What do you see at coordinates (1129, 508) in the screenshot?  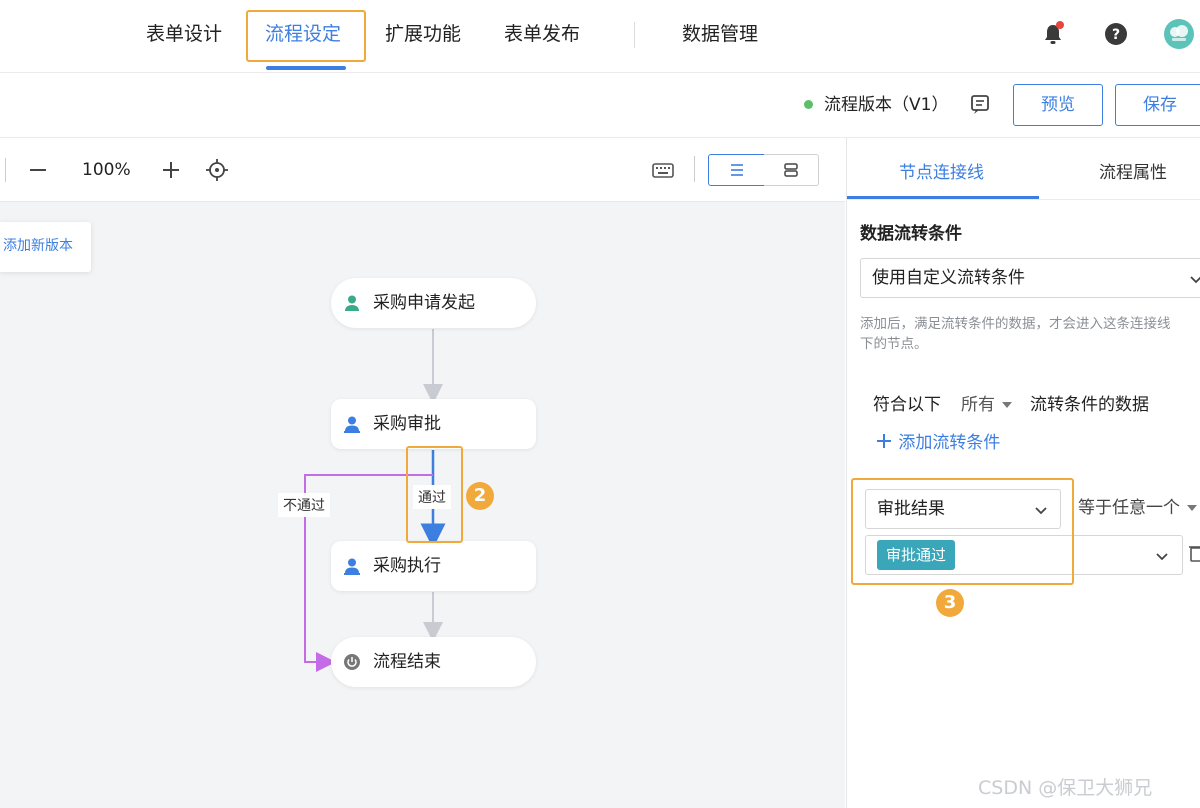 I see `operator-value: 等于任意一个` at bounding box center [1129, 508].